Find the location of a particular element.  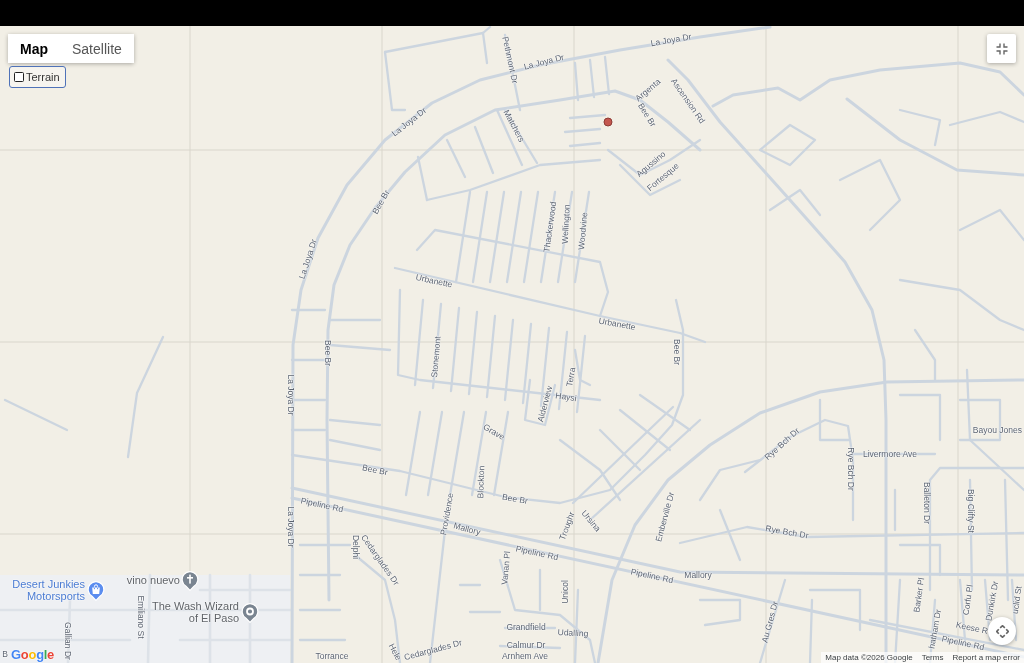

street-label: Bayou Jones is located at coordinates (997, 430).